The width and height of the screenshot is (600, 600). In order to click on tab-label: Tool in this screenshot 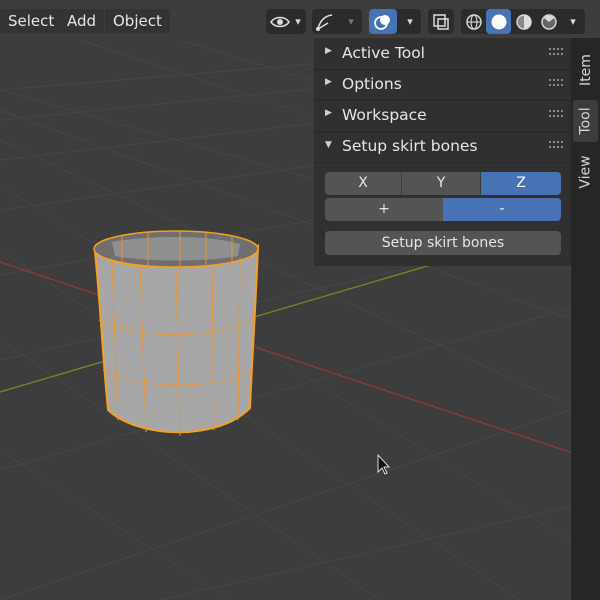, I will do `click(585, 121)`.